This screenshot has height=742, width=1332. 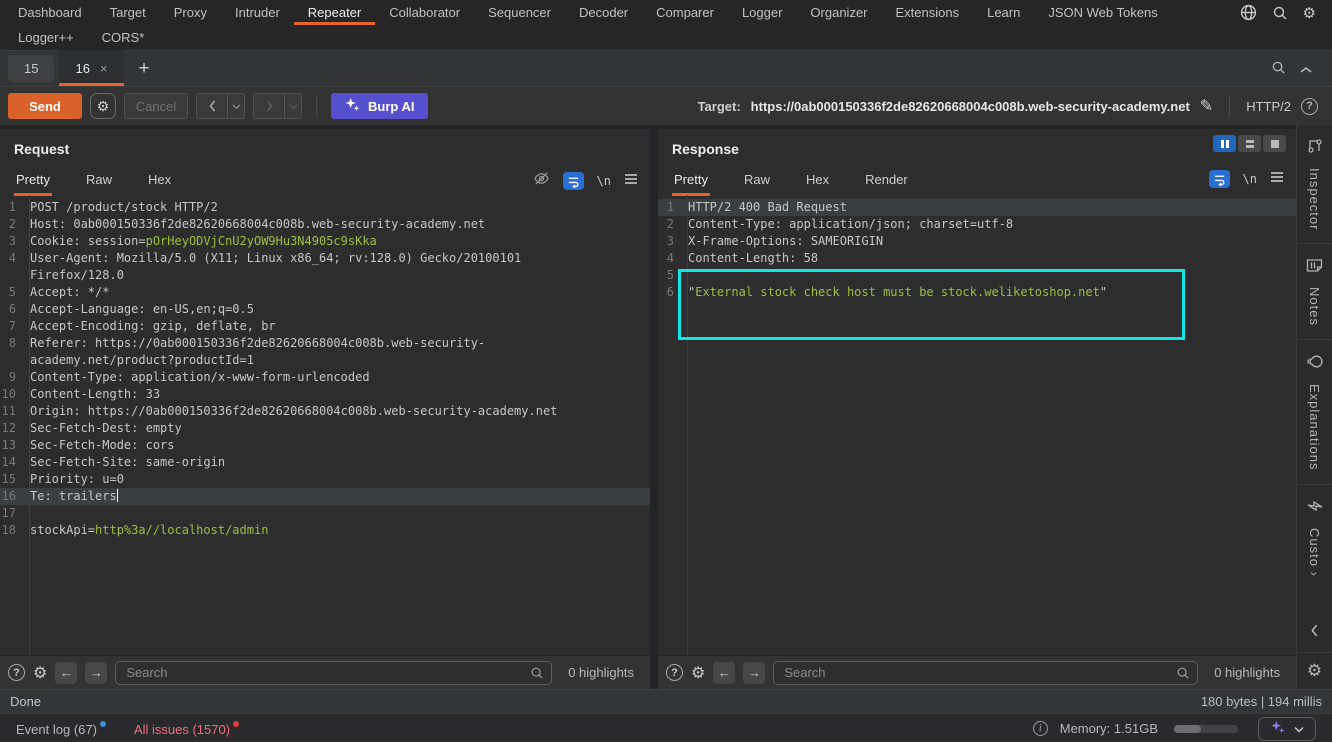 I want to click on menu-item-organizer: Organizer, so click(x=838, y=12).